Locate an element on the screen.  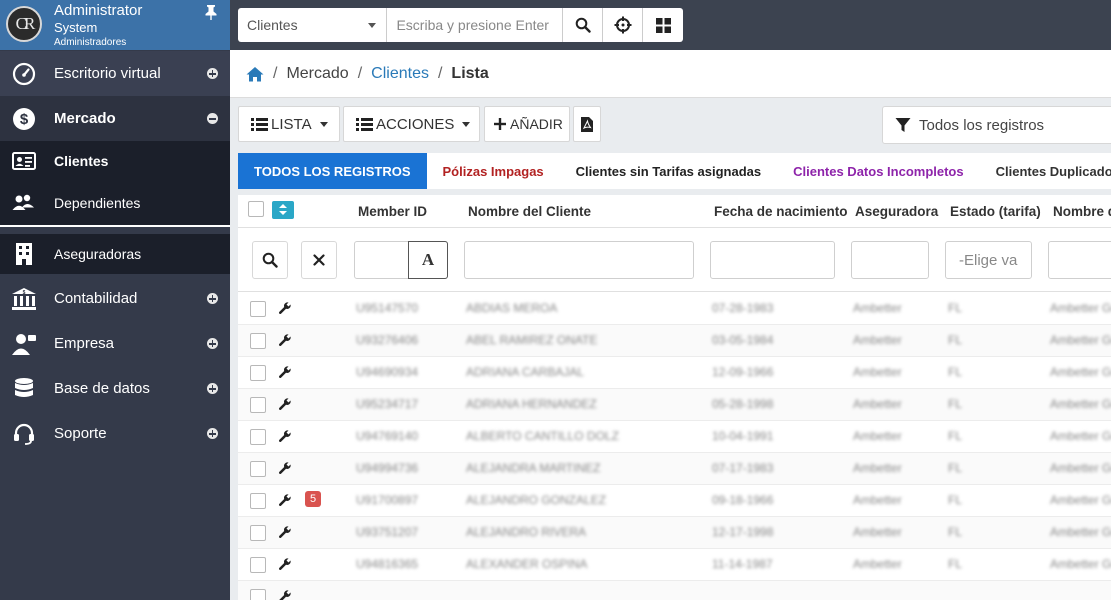
search-input is located at coordinates (475, 25).